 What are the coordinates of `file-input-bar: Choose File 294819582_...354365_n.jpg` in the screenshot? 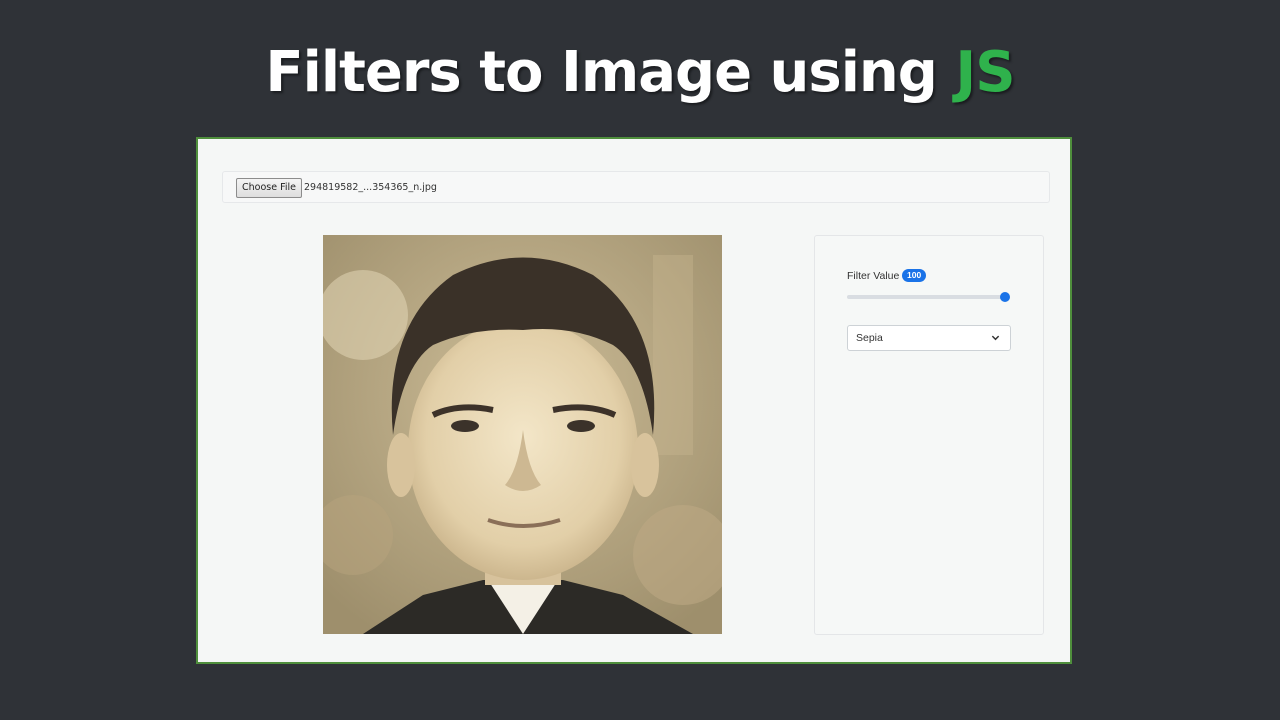 It's located at (636, 187).